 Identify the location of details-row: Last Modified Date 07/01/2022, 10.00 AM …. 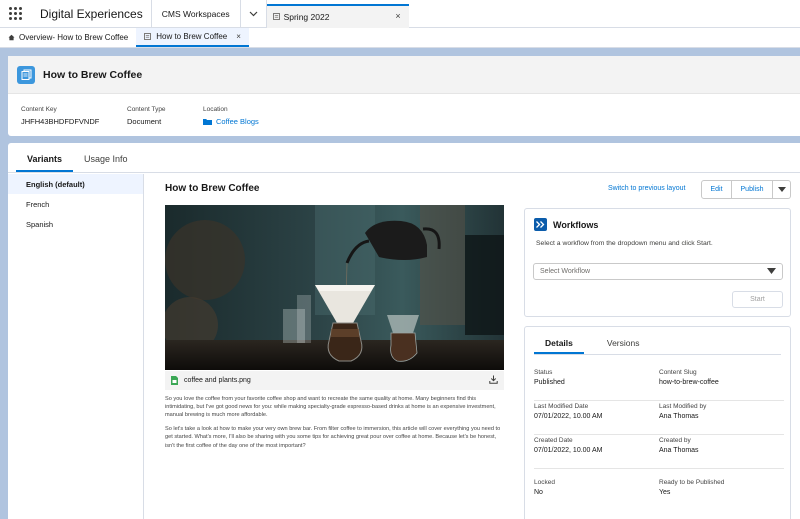
(659, 418).